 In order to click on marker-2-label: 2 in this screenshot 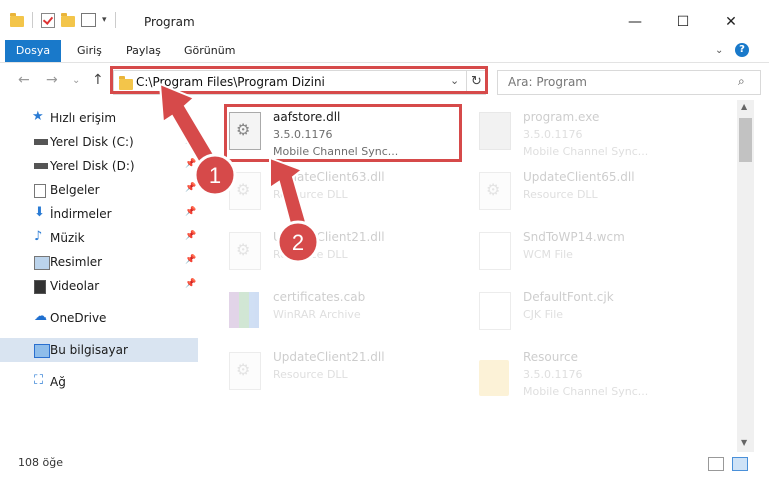, I will do `click(298, 242)`.